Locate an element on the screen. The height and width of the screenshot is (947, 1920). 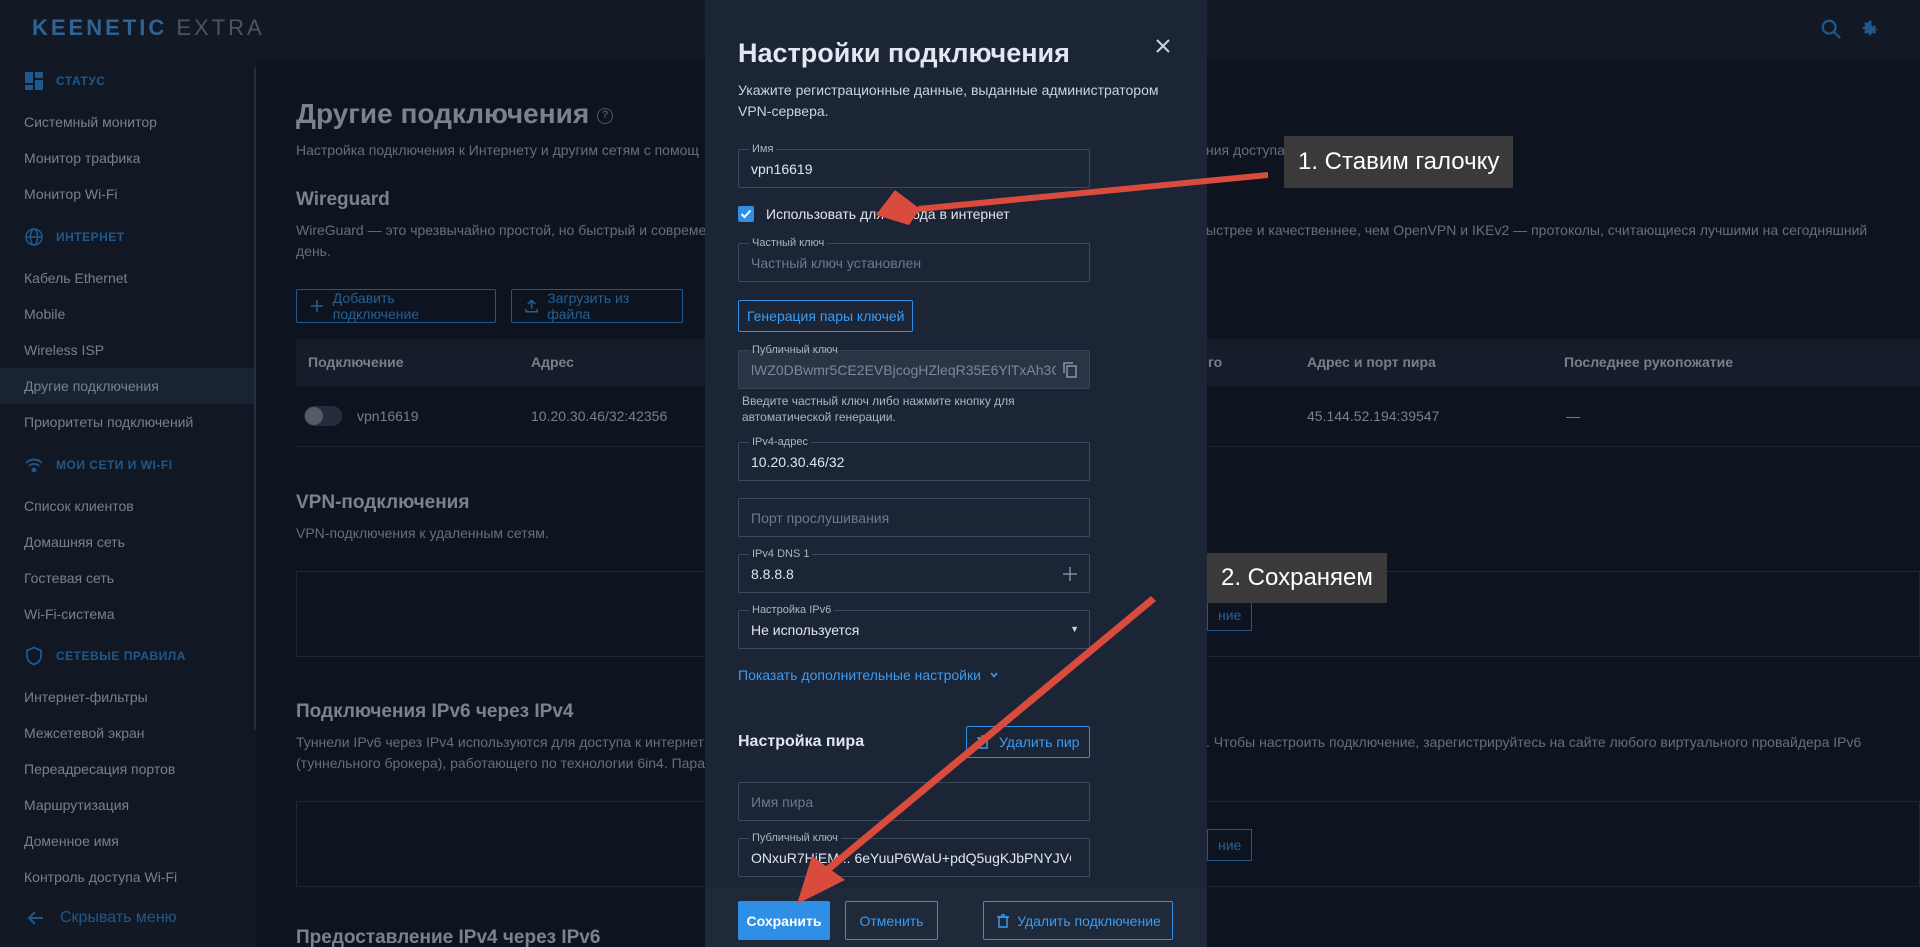
public-key-value: lWZ0DBwmr5CE2EVBjcogHZleqR35E6YlTxAh3Cy is located at coordinates (903, 370).